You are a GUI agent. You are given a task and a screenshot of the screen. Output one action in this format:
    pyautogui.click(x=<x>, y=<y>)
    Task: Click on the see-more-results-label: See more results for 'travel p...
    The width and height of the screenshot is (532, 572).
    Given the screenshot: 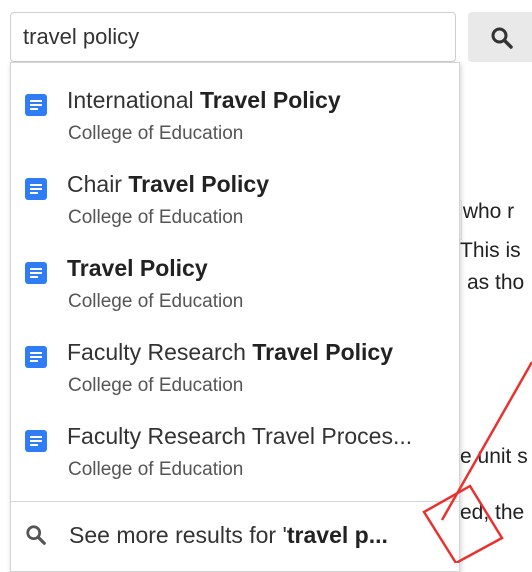 What is the action you would take?
    pyautogui.click(x=228, y=535)
    